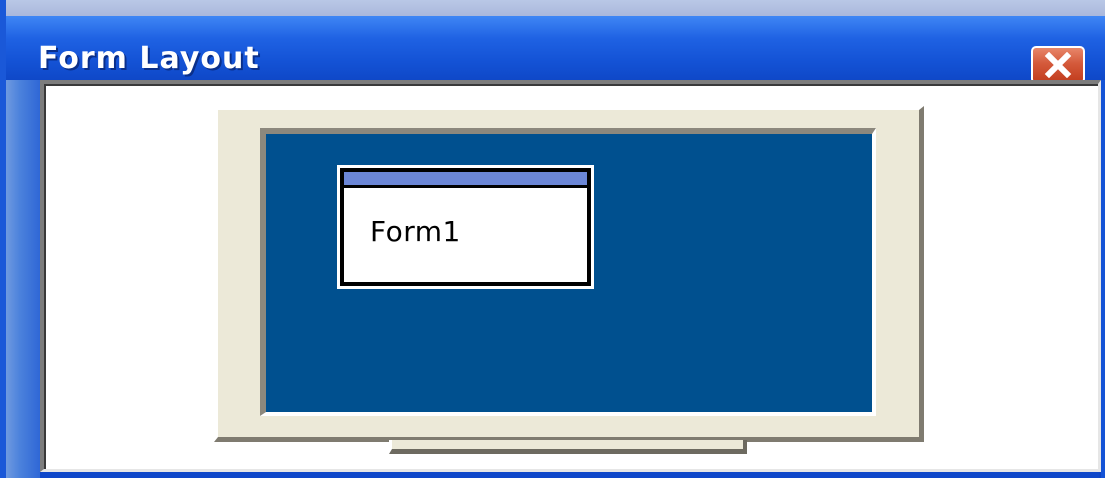 This screenshot has width=1105, height=478. Describe the element at coordinates (1103, 279) in the screenshot. I see `window-right-border` at that location.